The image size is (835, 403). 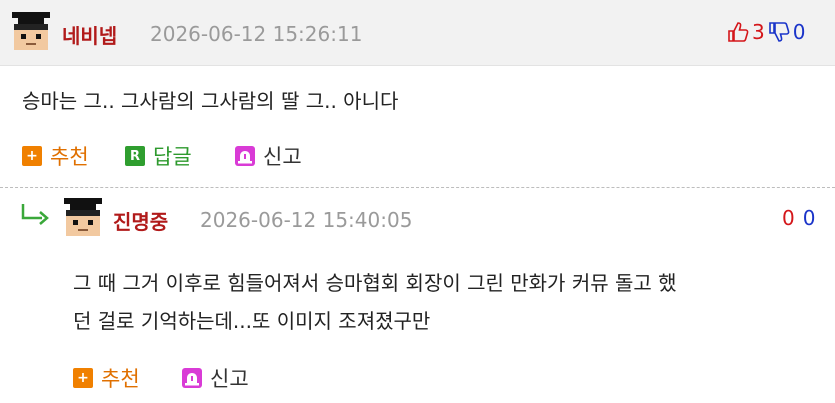 What do you see at coordinates (306, 220) in the screenshot?
I see `comment-timestamp: 2026-06-12 15:40:05` at bounding box center [306, 220].